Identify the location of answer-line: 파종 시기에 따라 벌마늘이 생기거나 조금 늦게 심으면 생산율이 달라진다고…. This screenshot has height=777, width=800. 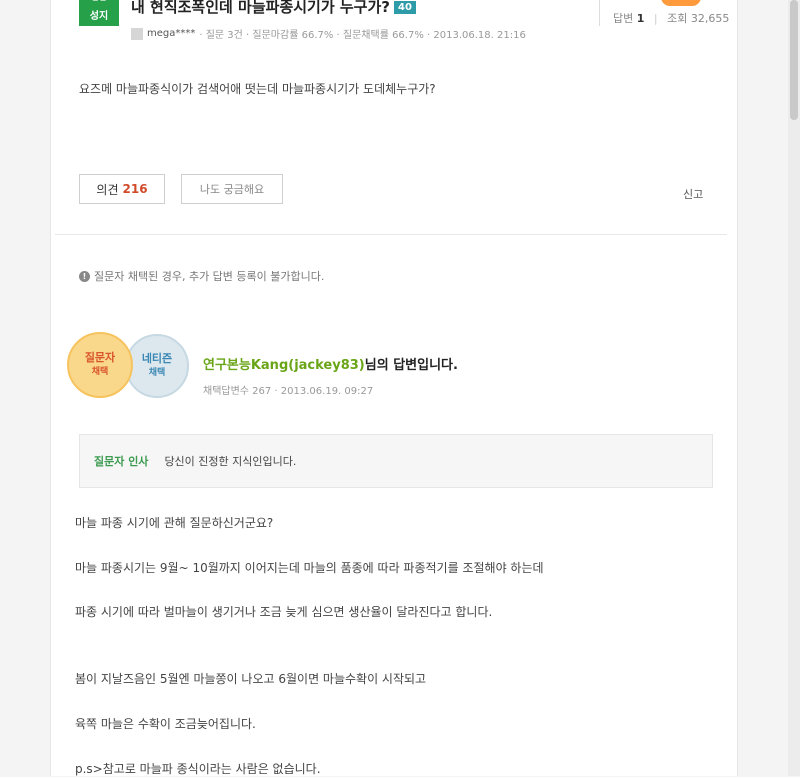
(284, 612).